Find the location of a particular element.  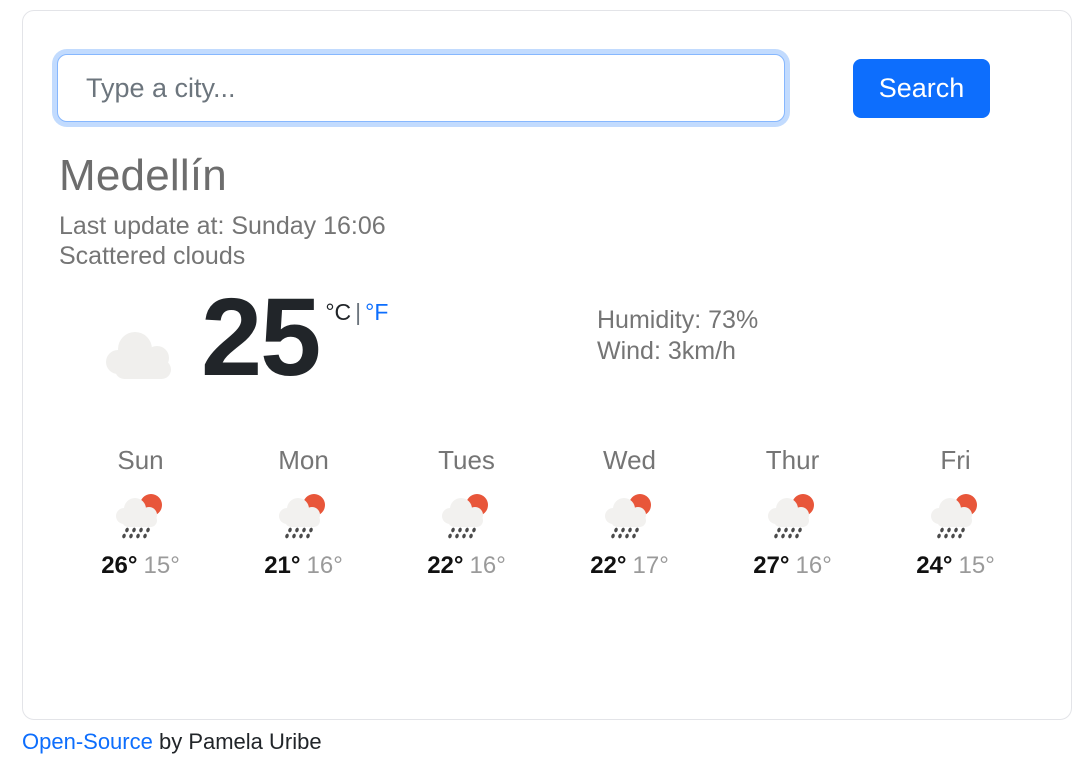

forecast-day-label: Thur is located at coordinates (792, 460).